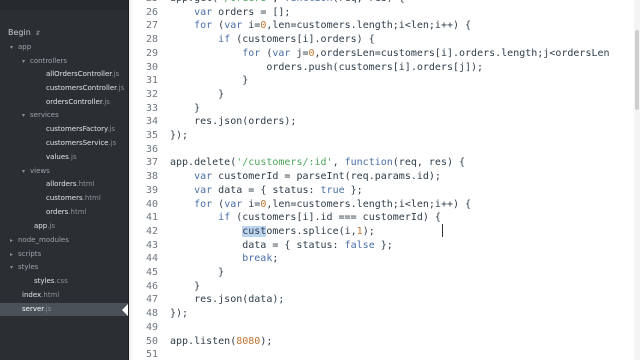 The image size is (640, 360). What do you see at coordinates (49, 61) in the screenshot?
I see `tree-item-label: controllers` at bounding box center [49, 61].